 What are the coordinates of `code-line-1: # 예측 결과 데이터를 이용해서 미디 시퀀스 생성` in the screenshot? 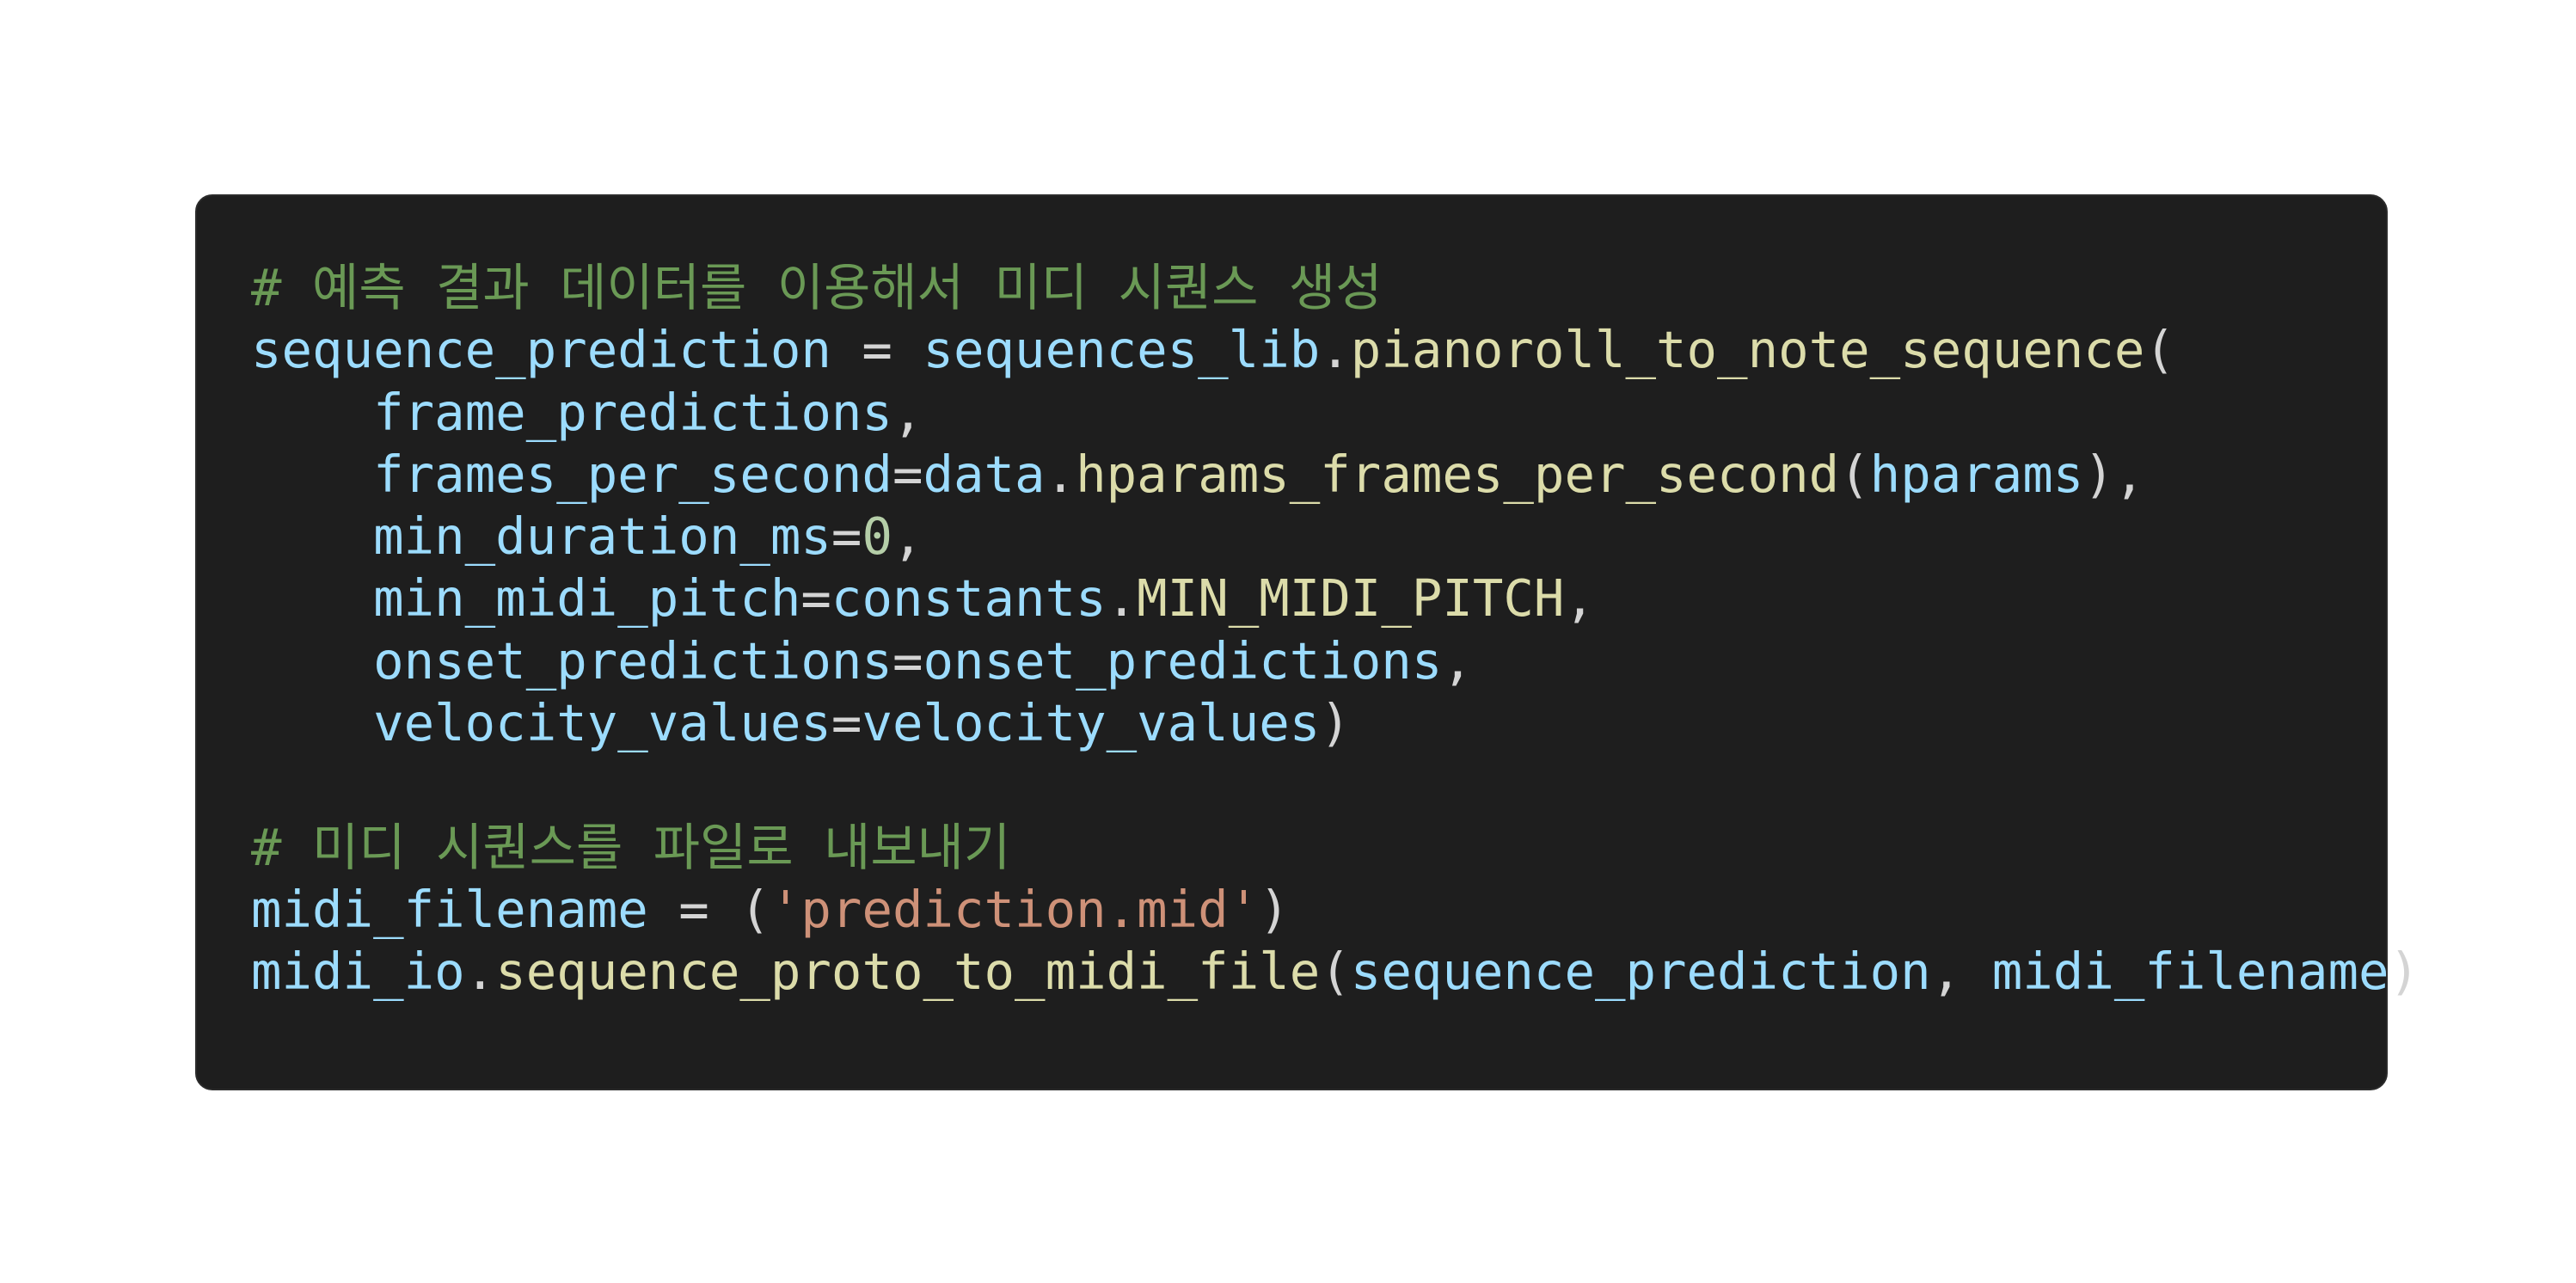 It's located at (1336, 288).